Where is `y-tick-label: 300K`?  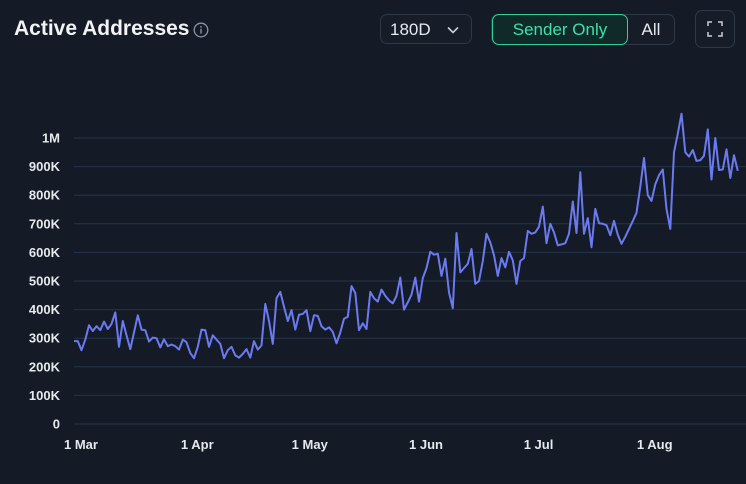
y-tick-label: 300K is located at coordinates (45, 338).